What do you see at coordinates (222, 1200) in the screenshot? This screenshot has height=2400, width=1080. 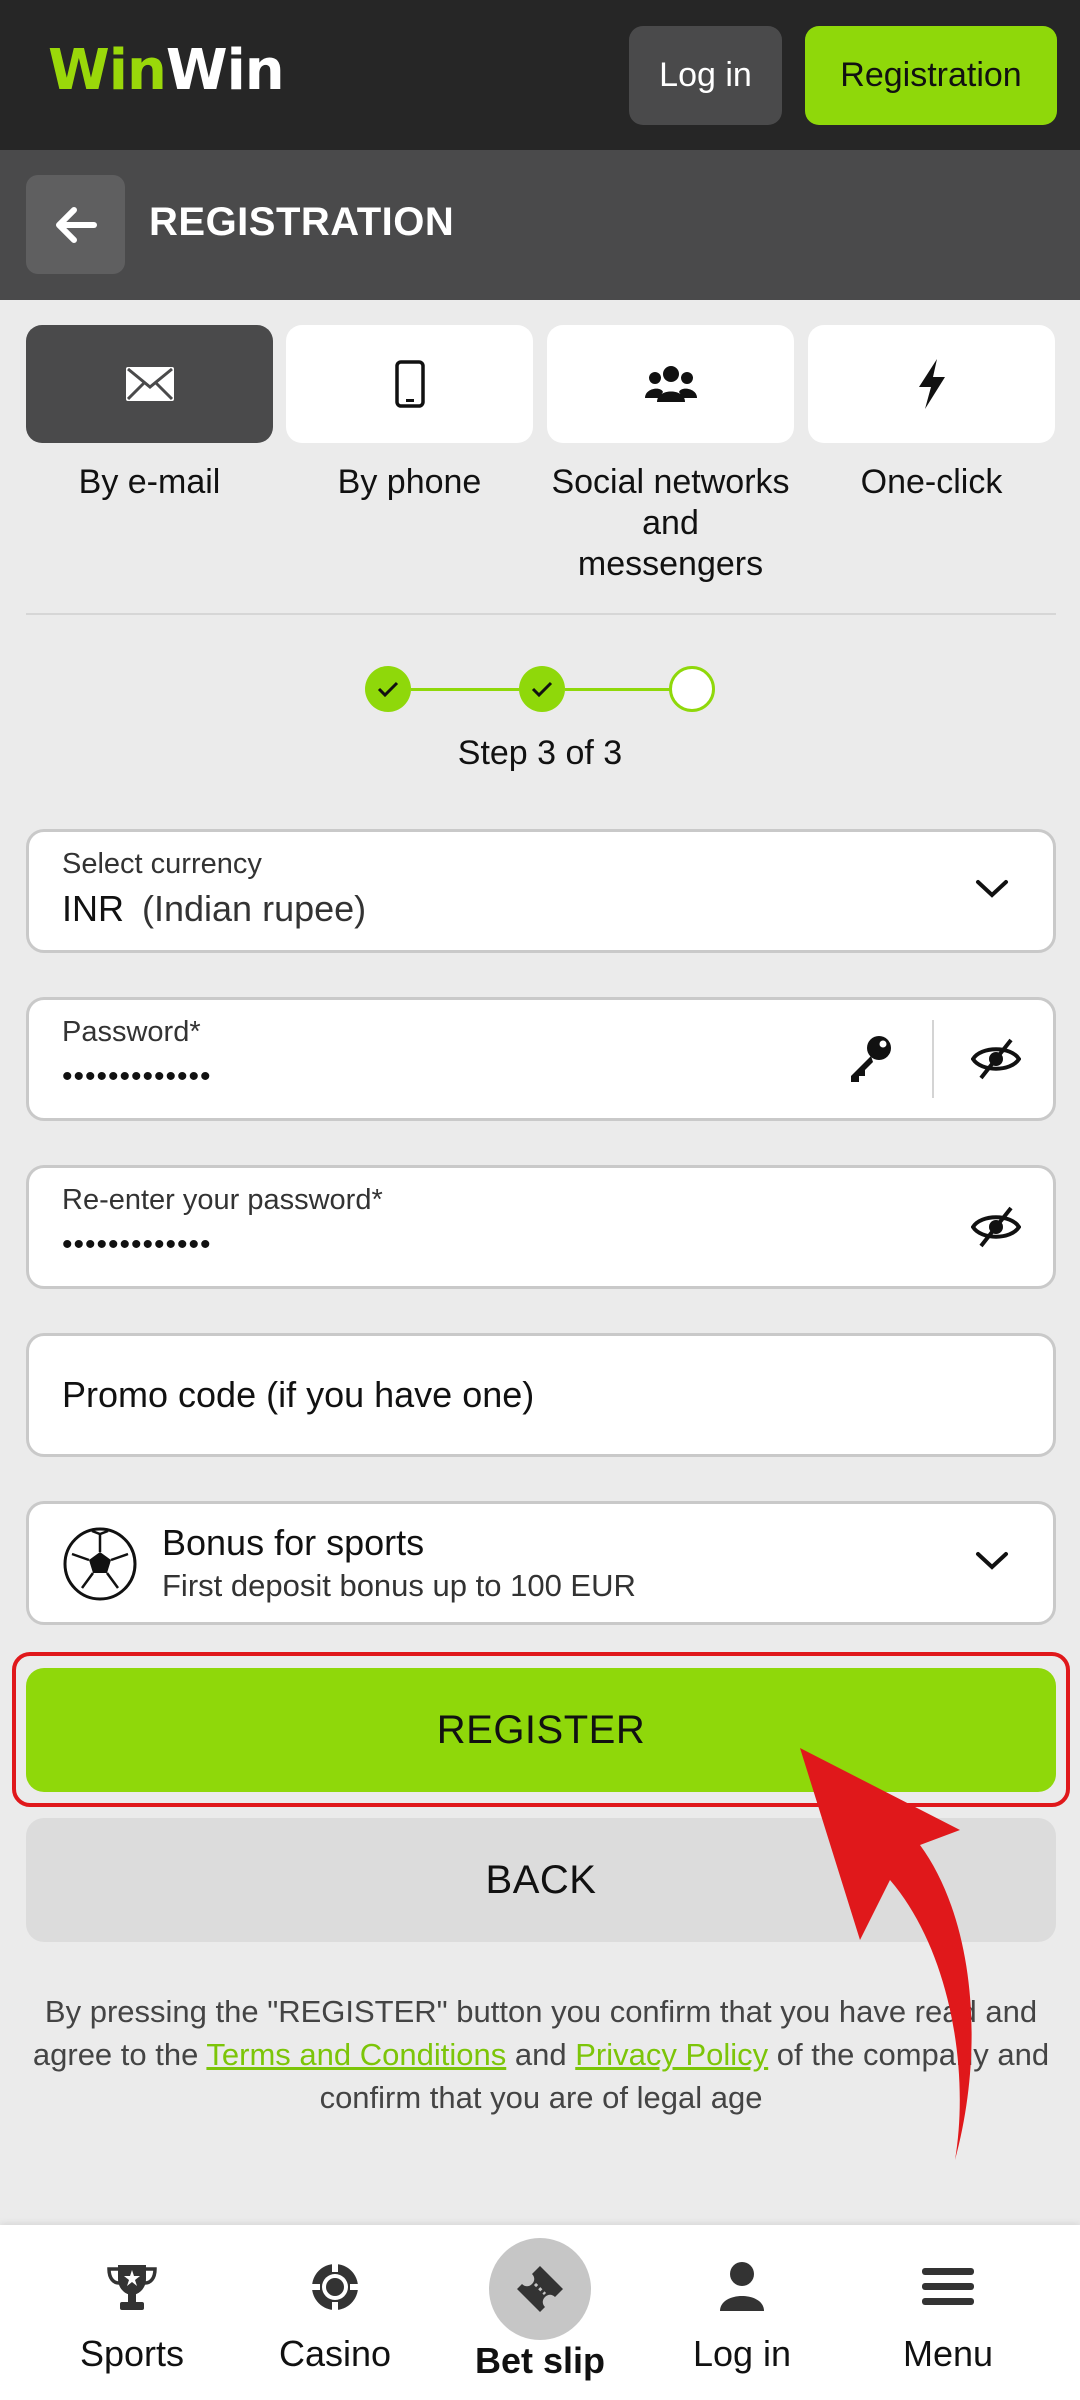 I see `repeat-password-label: Re-enter your password*` at bounding box center [222, 1200].